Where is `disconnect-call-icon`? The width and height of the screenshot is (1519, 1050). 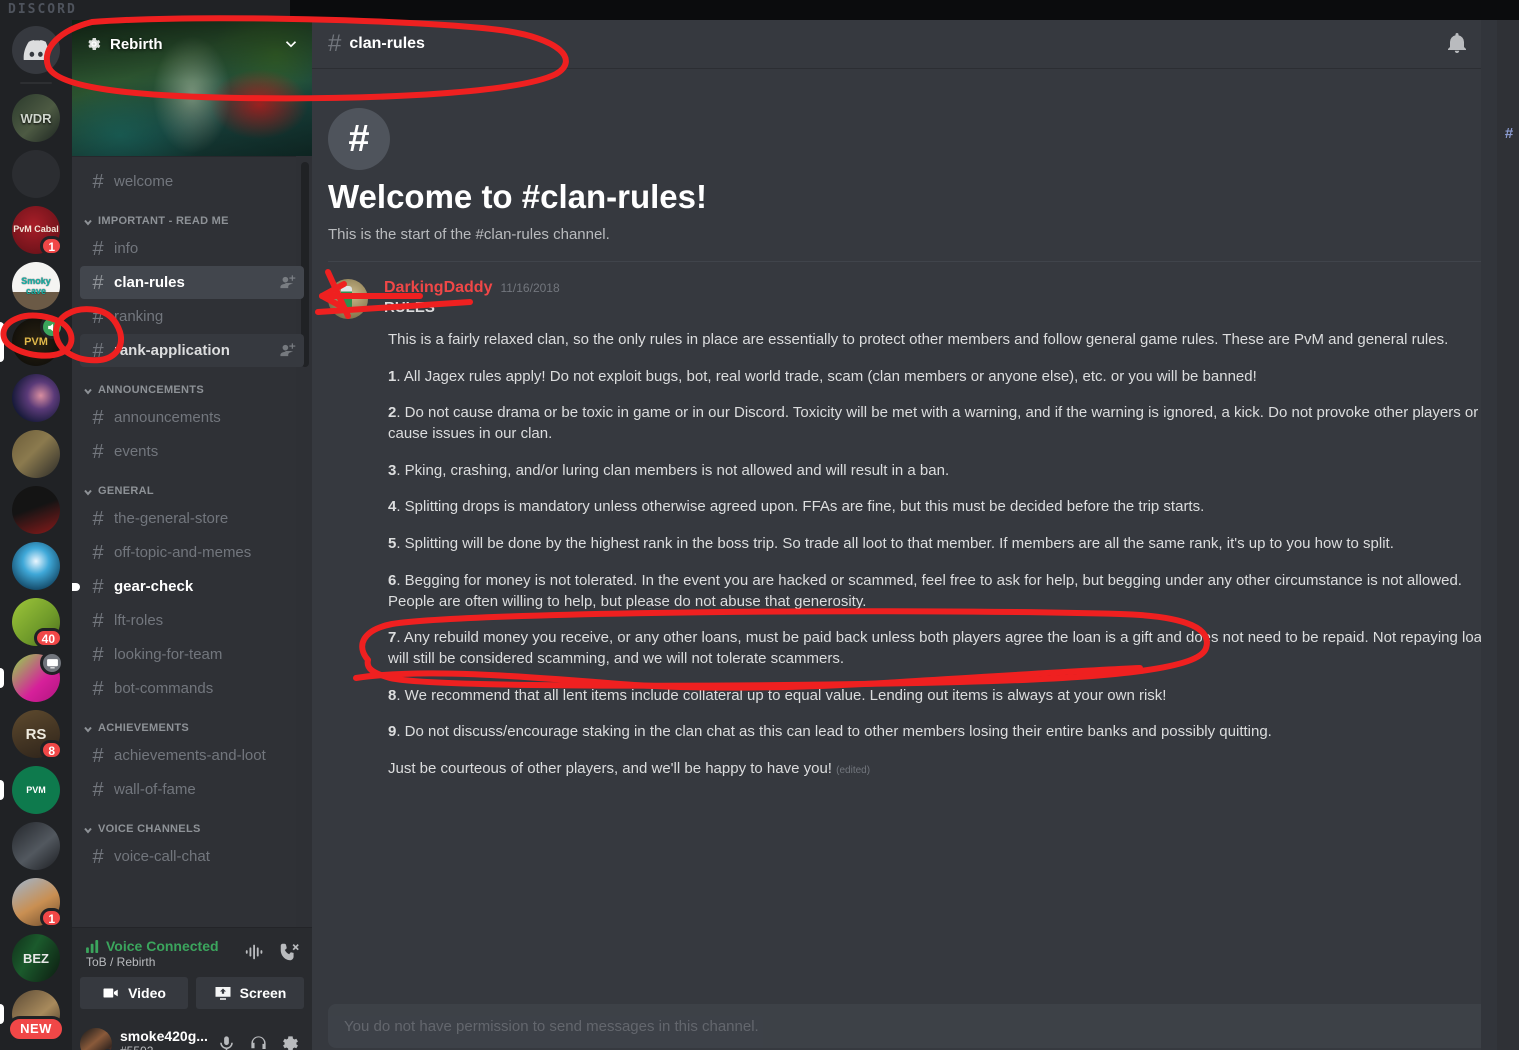 disconnect-call-icon is located at coordinates (289, 952).